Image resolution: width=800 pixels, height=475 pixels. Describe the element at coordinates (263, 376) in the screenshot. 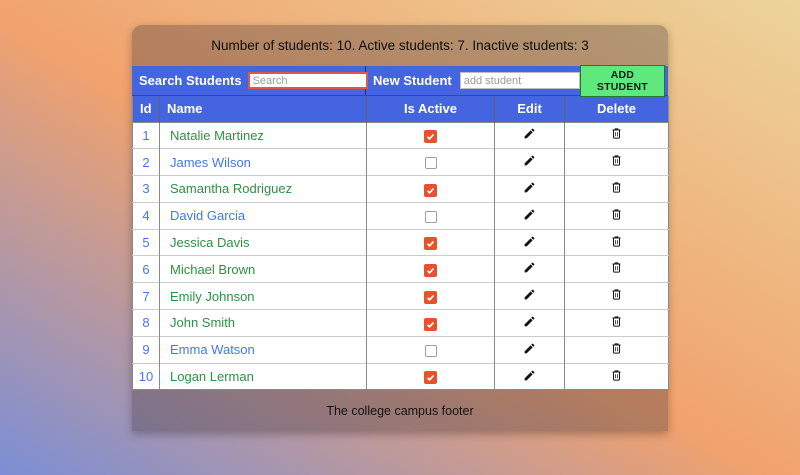

I see `student-name: Logan Lerman` at that location.